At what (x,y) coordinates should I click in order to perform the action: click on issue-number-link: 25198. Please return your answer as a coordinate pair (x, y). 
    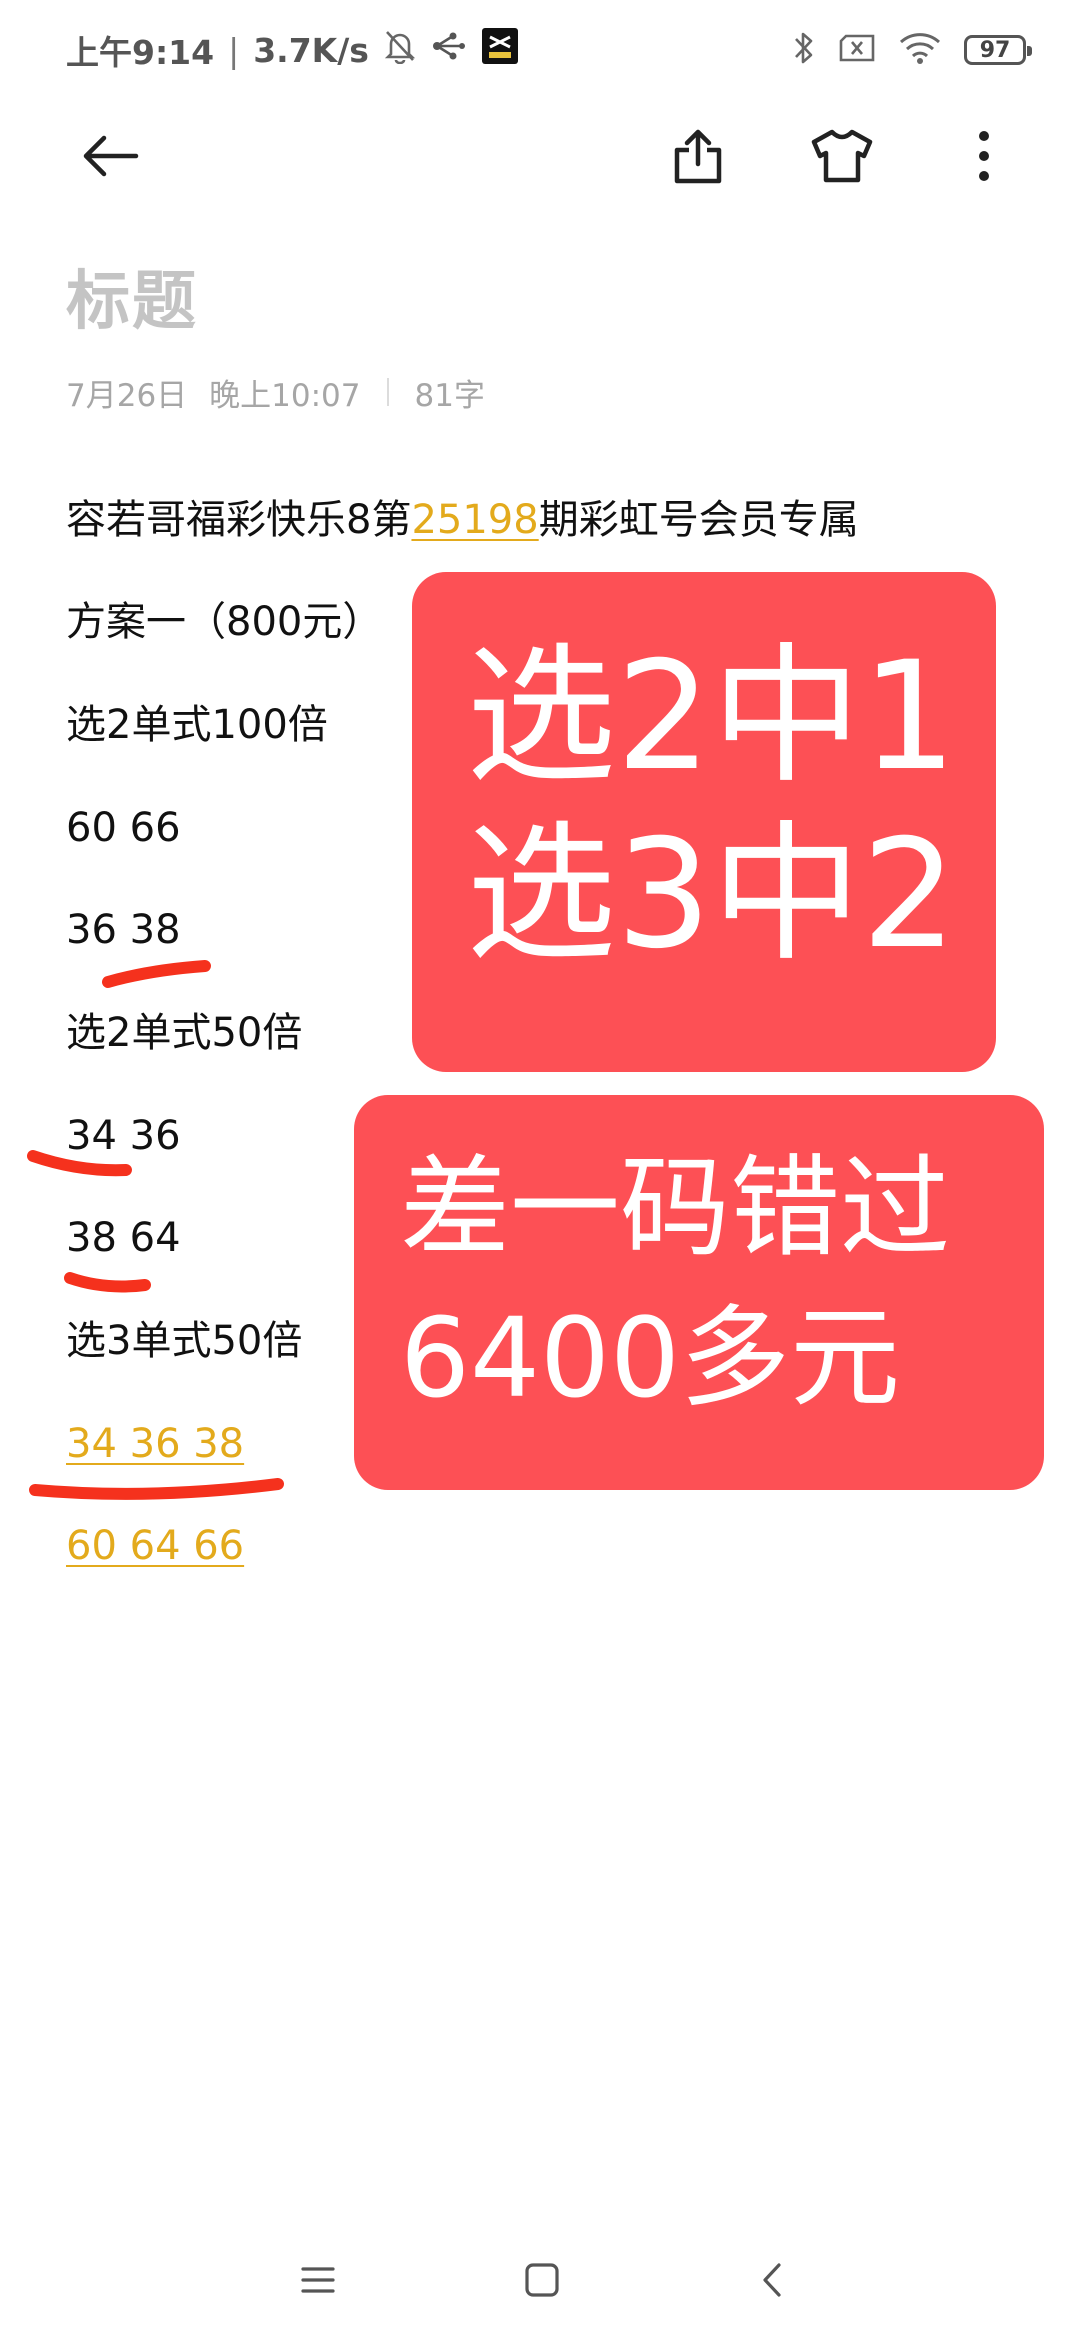
    Looking at the image, I should click on (474, 520).